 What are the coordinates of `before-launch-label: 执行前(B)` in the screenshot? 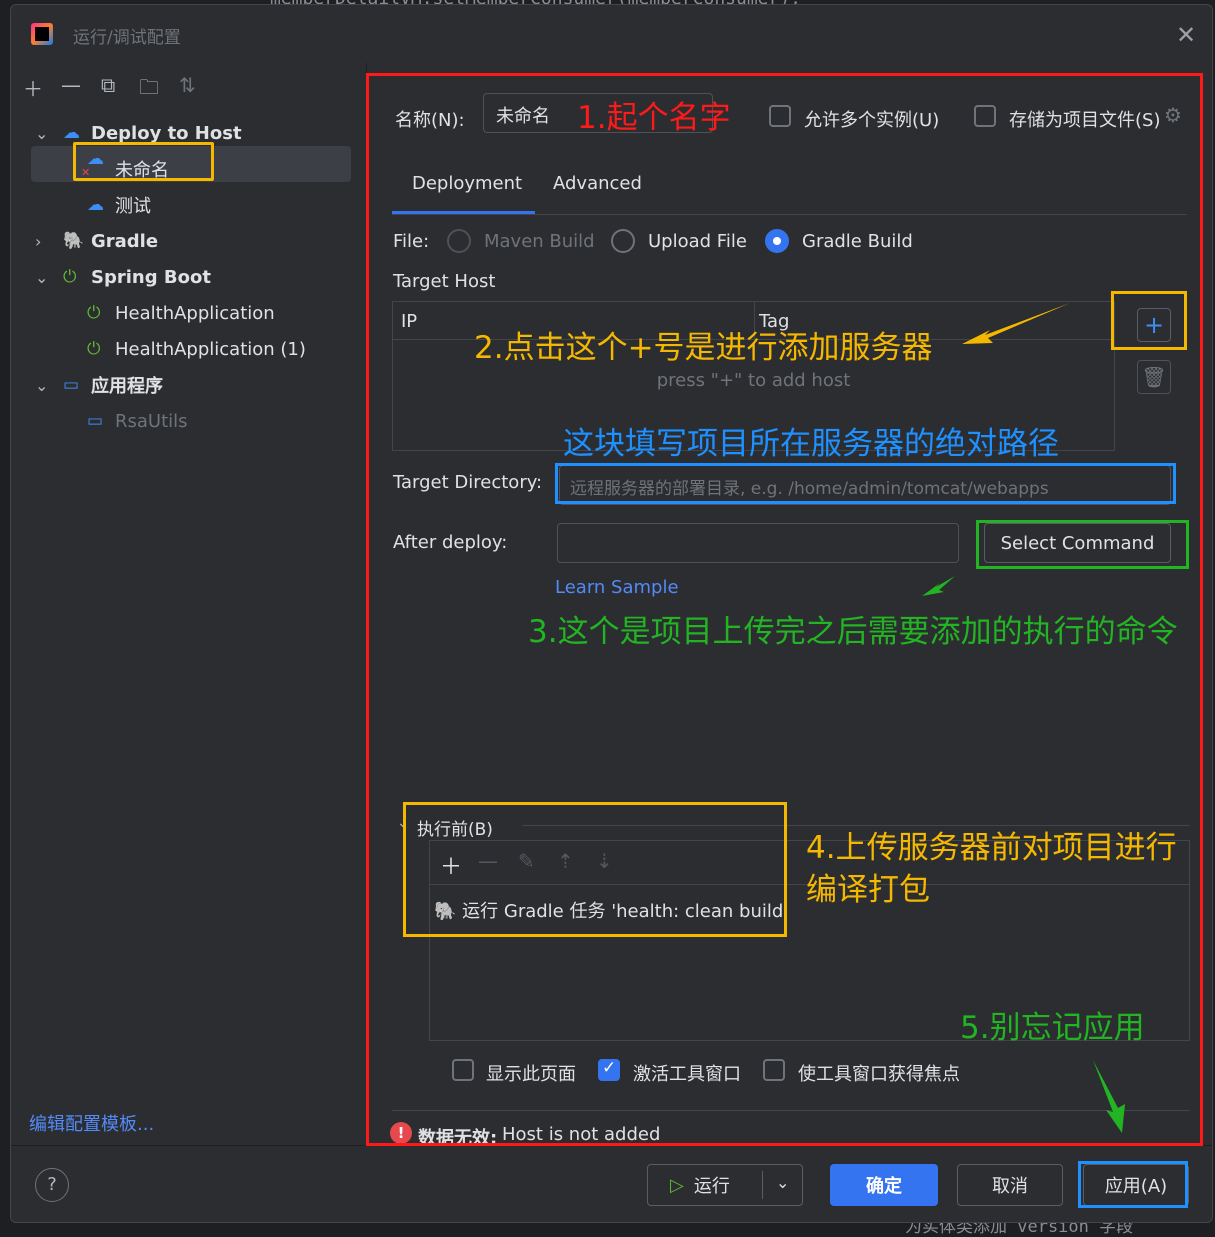 It's located at (455, 830).